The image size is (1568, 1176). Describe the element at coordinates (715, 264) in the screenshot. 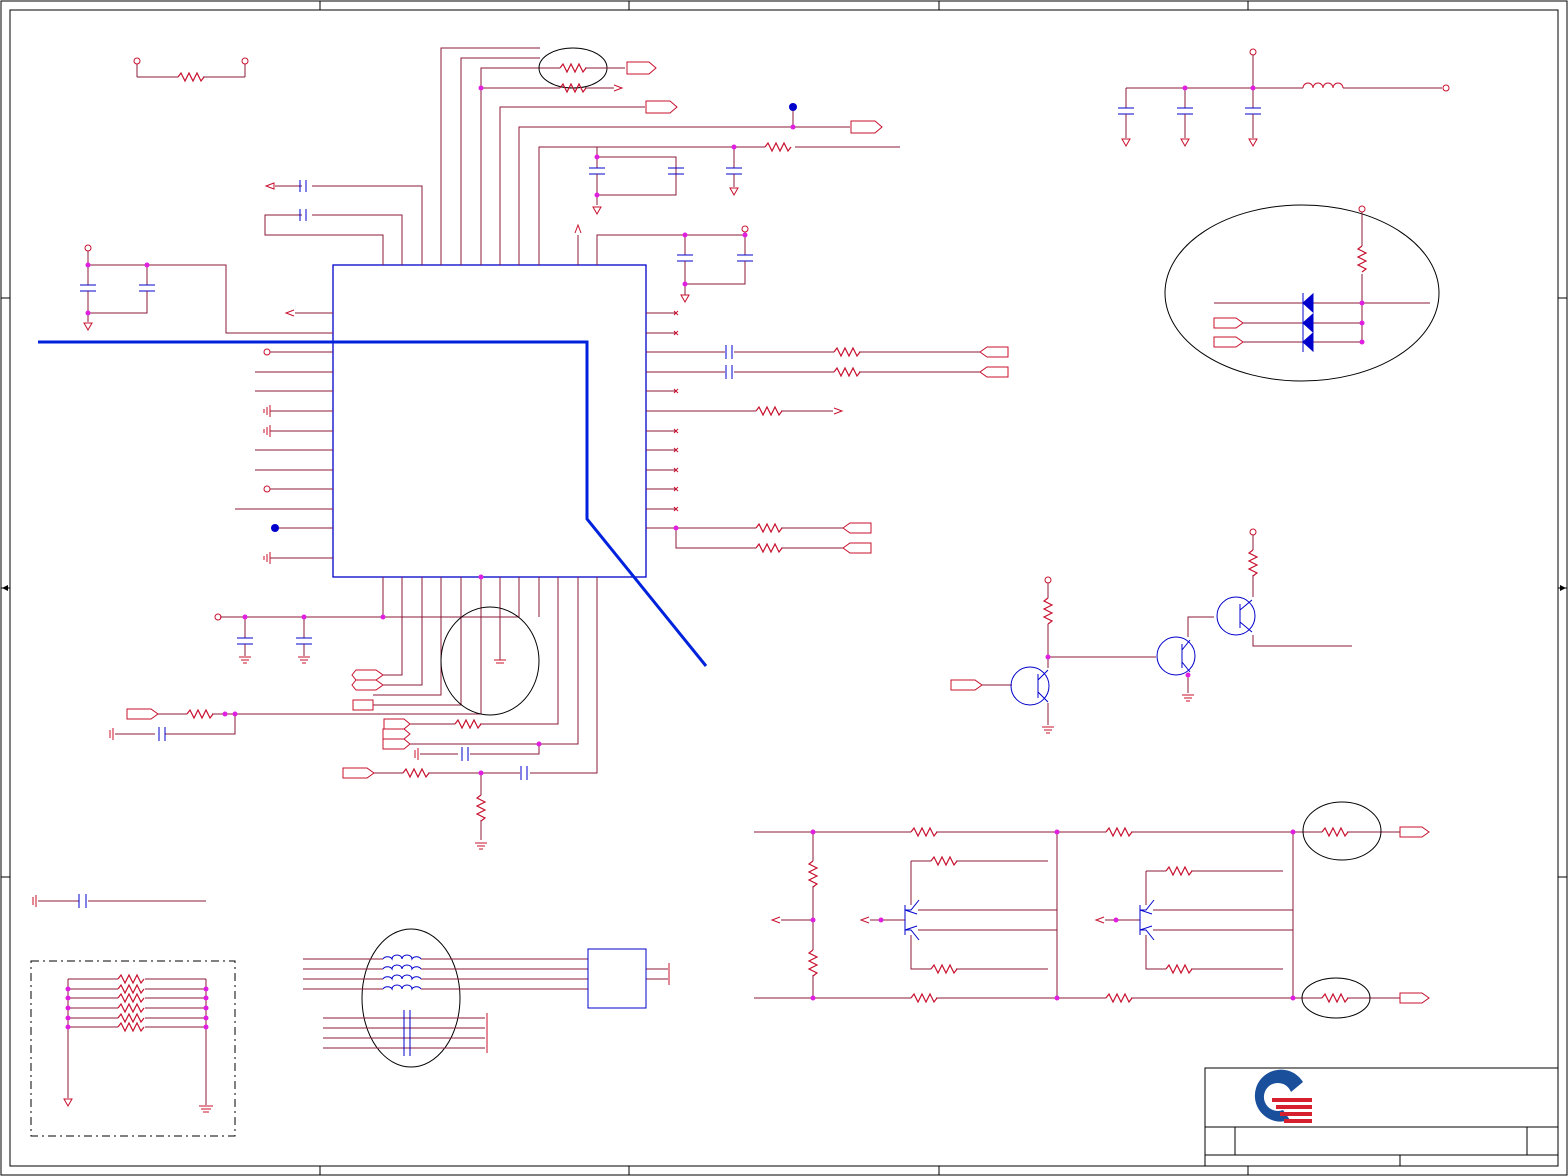

I see `cap-c4` at that location.